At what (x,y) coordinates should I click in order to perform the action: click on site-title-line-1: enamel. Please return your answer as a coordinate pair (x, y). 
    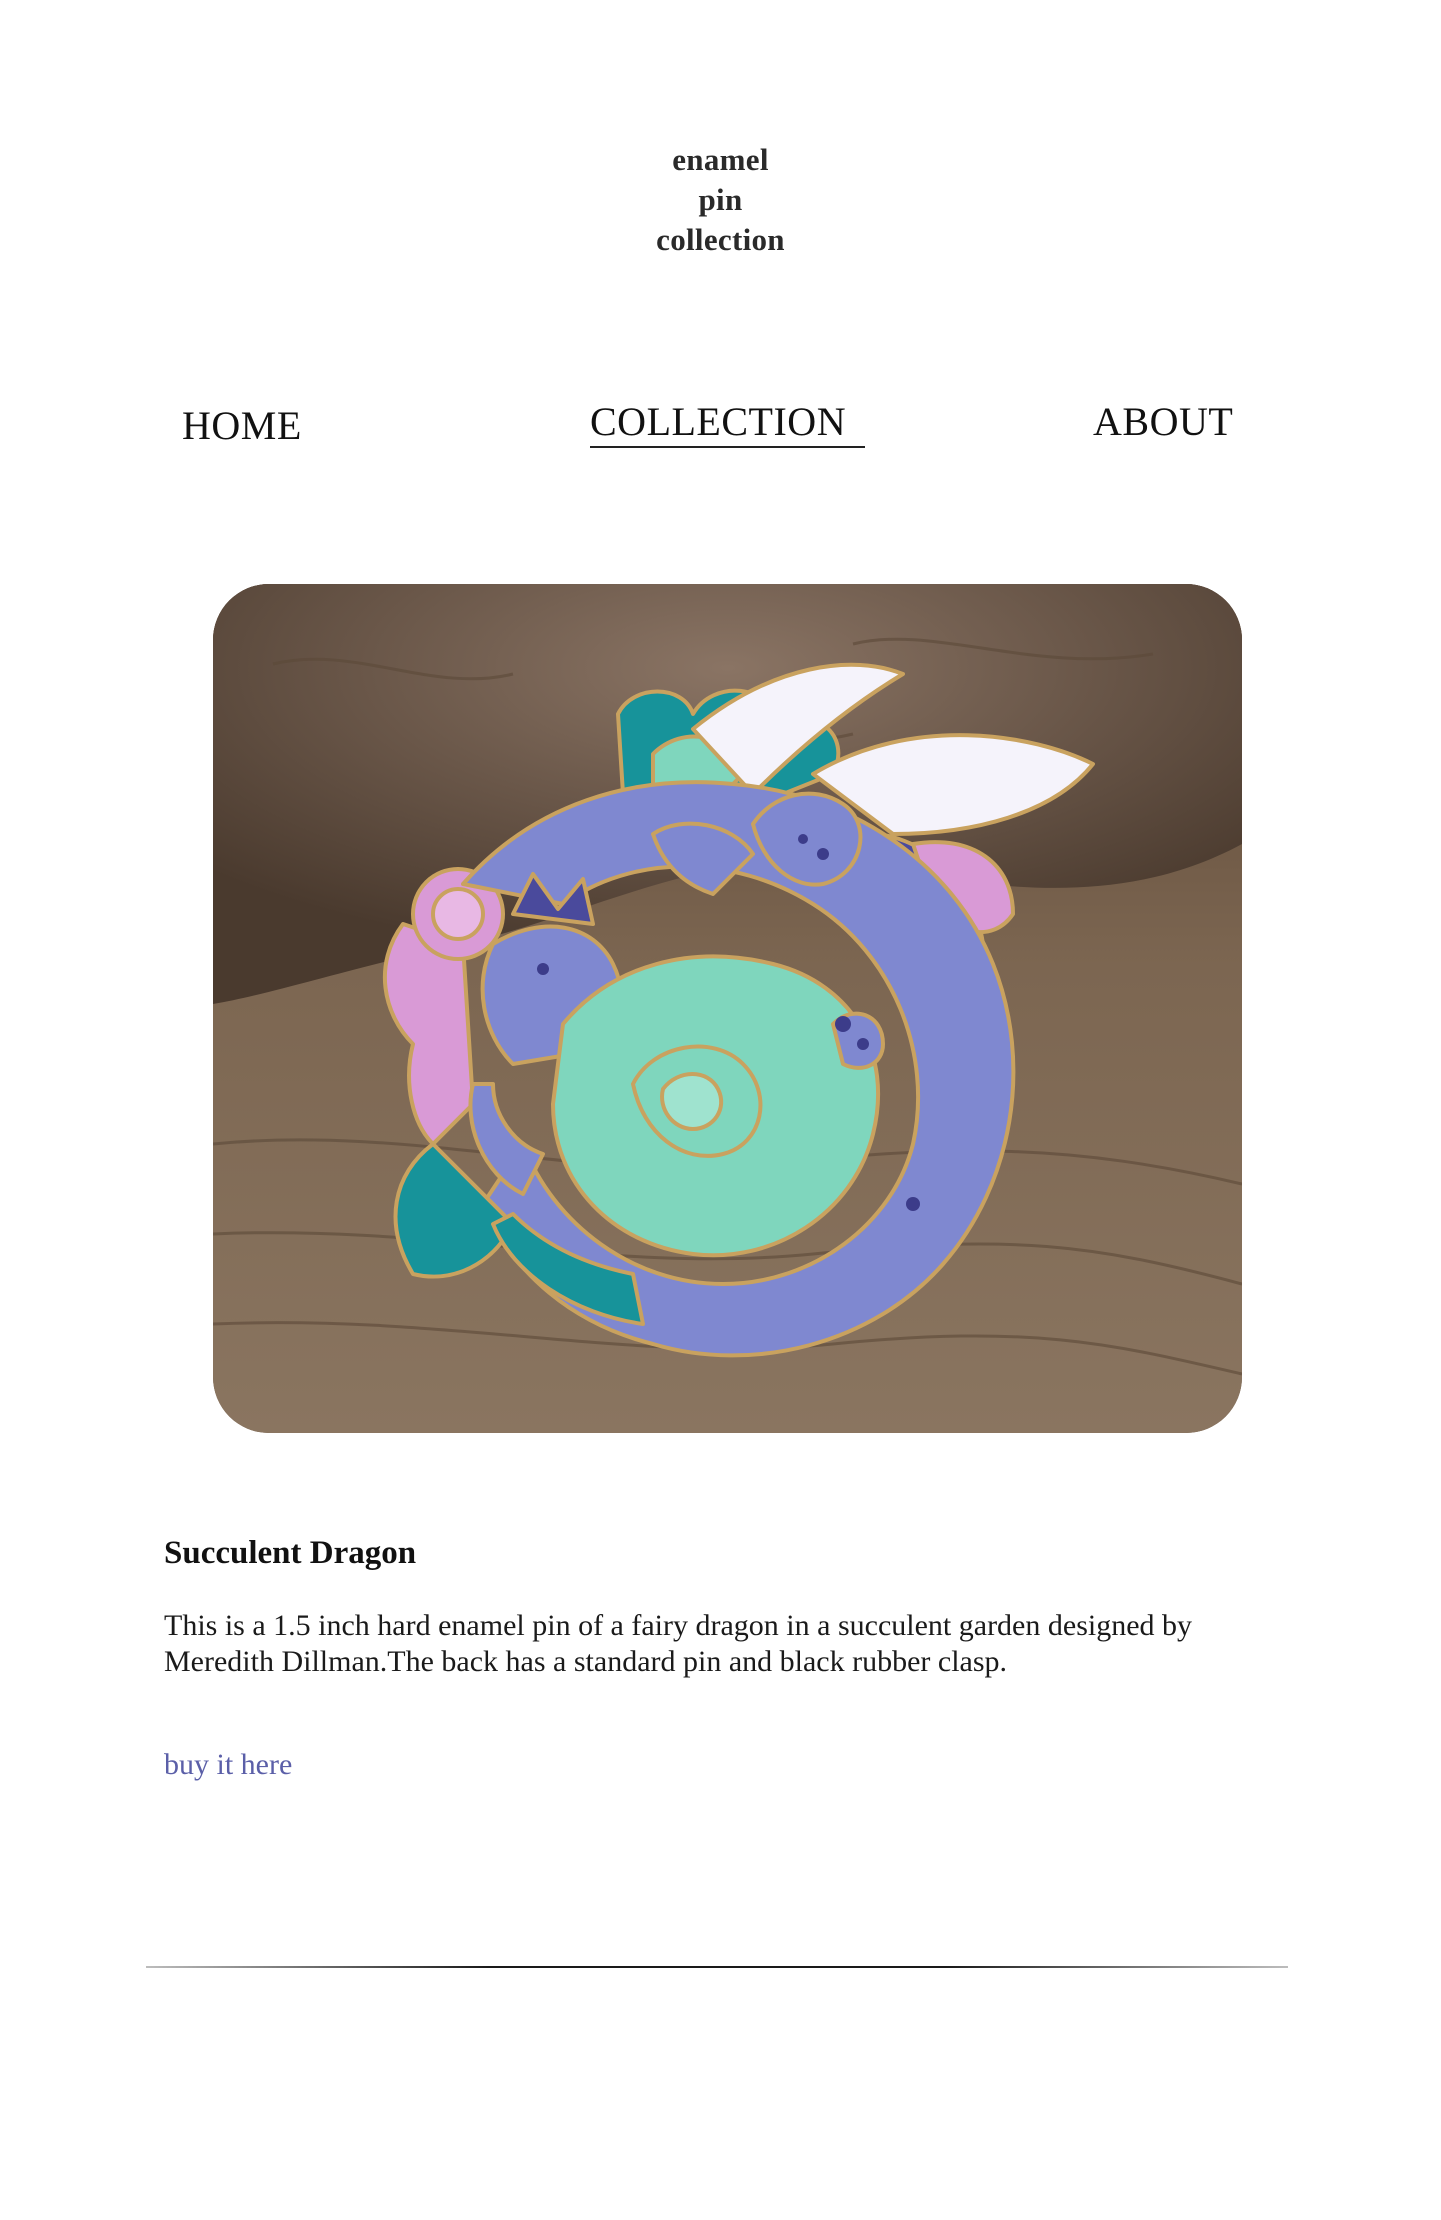
    Looking at the image, I should click on (720, 159).